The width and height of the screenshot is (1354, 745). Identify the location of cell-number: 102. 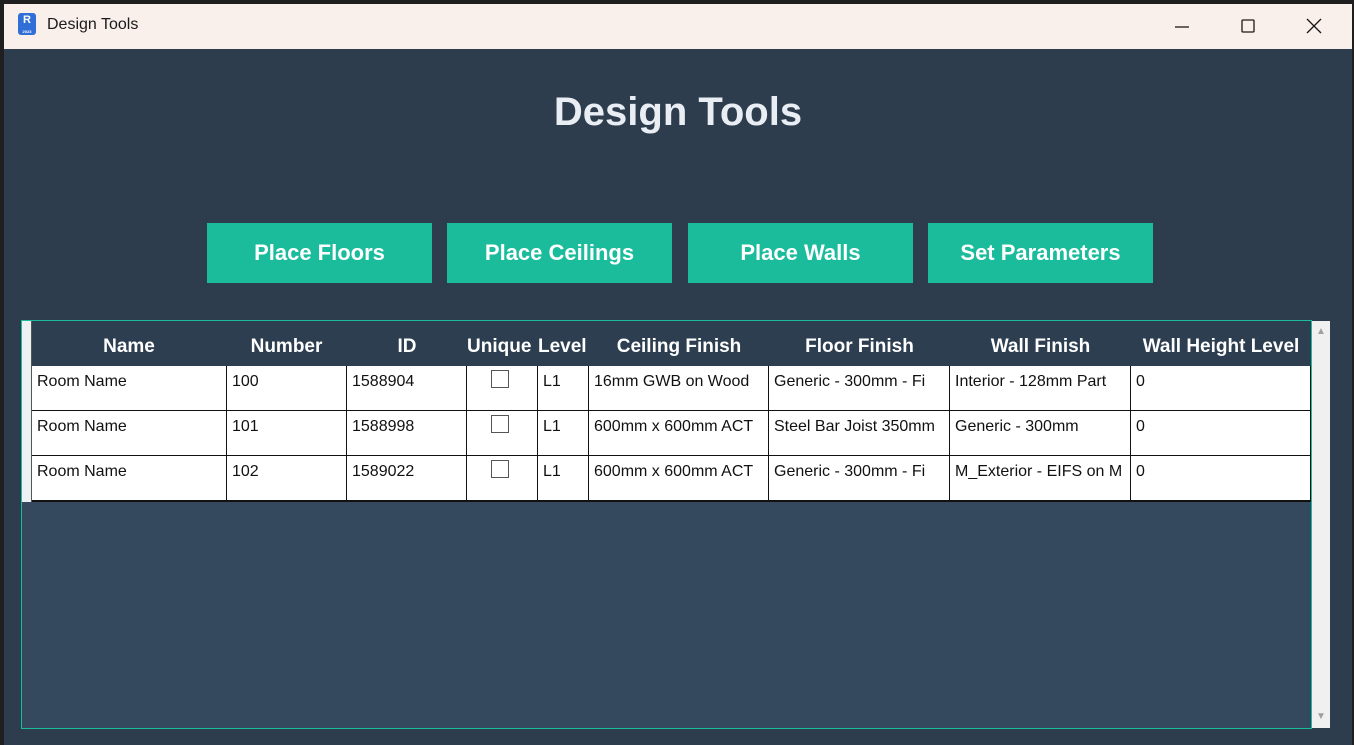
(287, 478).